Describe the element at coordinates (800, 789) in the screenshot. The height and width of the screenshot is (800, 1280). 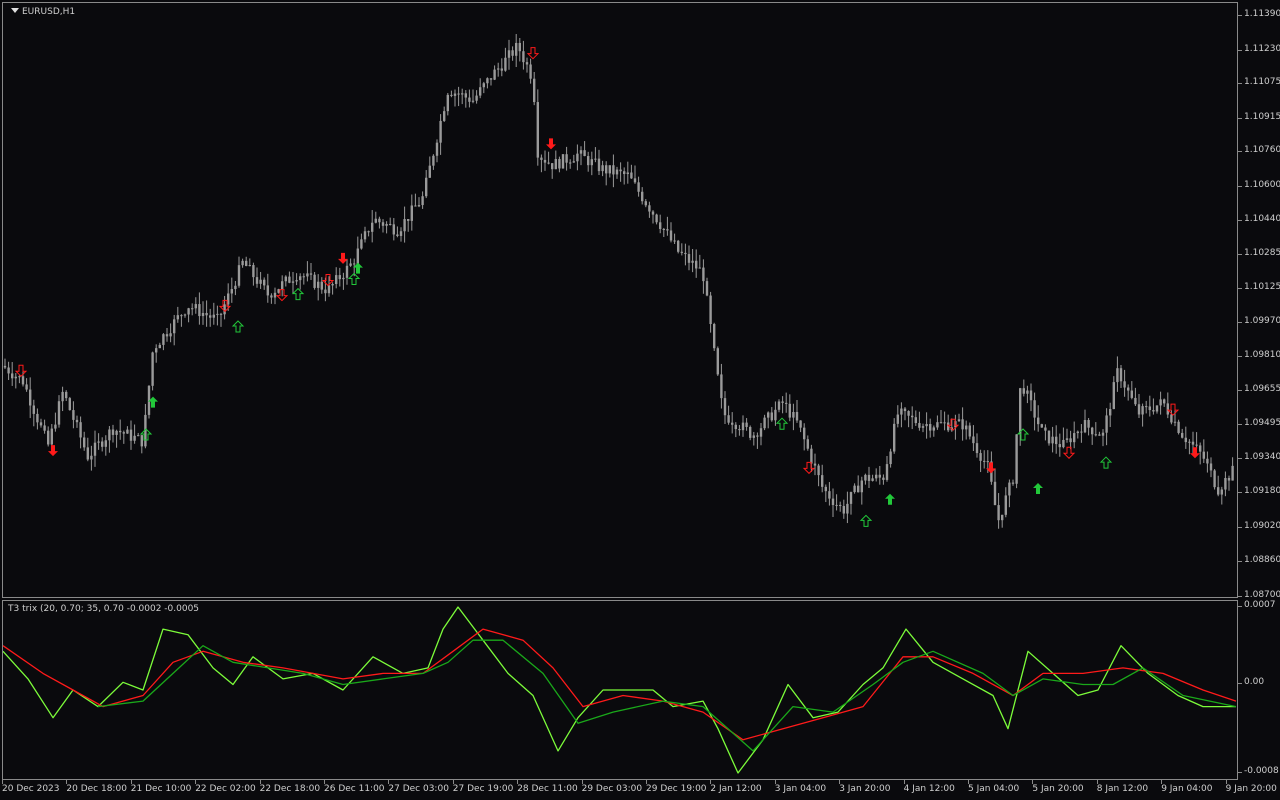
I see `time-label: 3 Jan 04:00` at that location.